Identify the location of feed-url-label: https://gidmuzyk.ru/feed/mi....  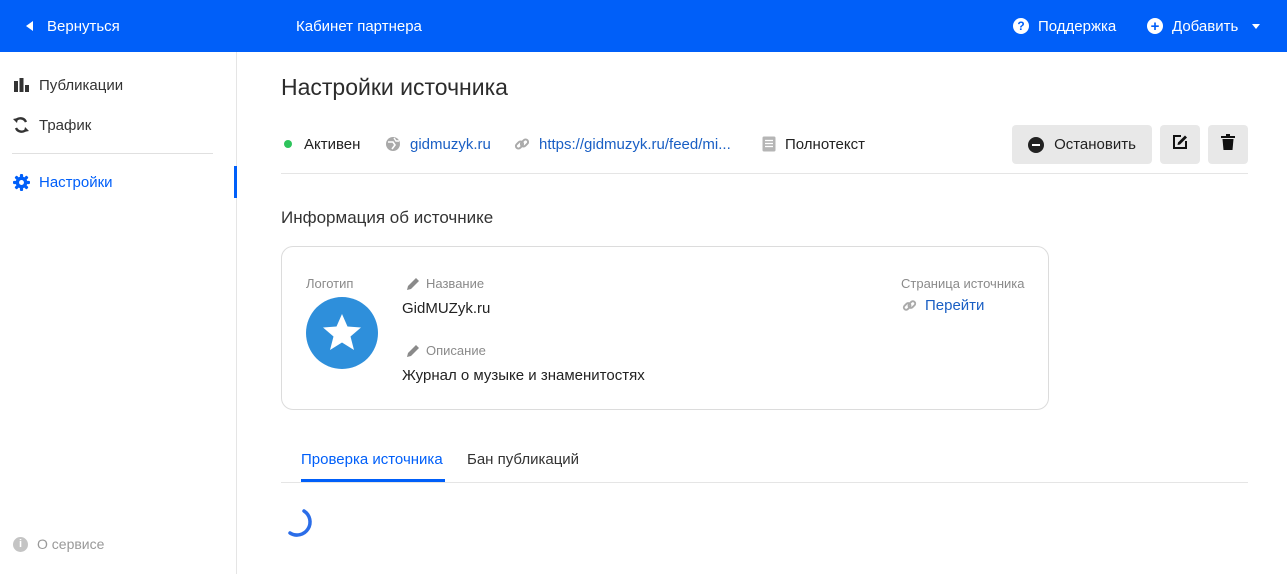
(635, 144).